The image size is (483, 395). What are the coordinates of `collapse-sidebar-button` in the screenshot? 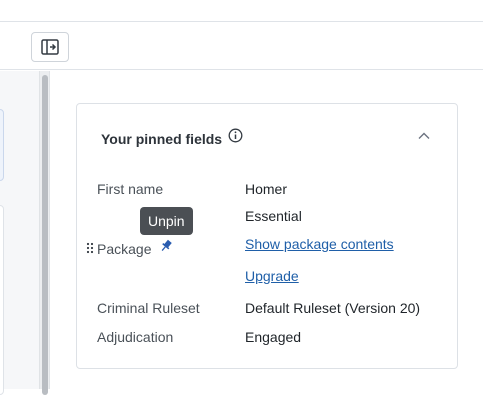 It's located at (50, 47).